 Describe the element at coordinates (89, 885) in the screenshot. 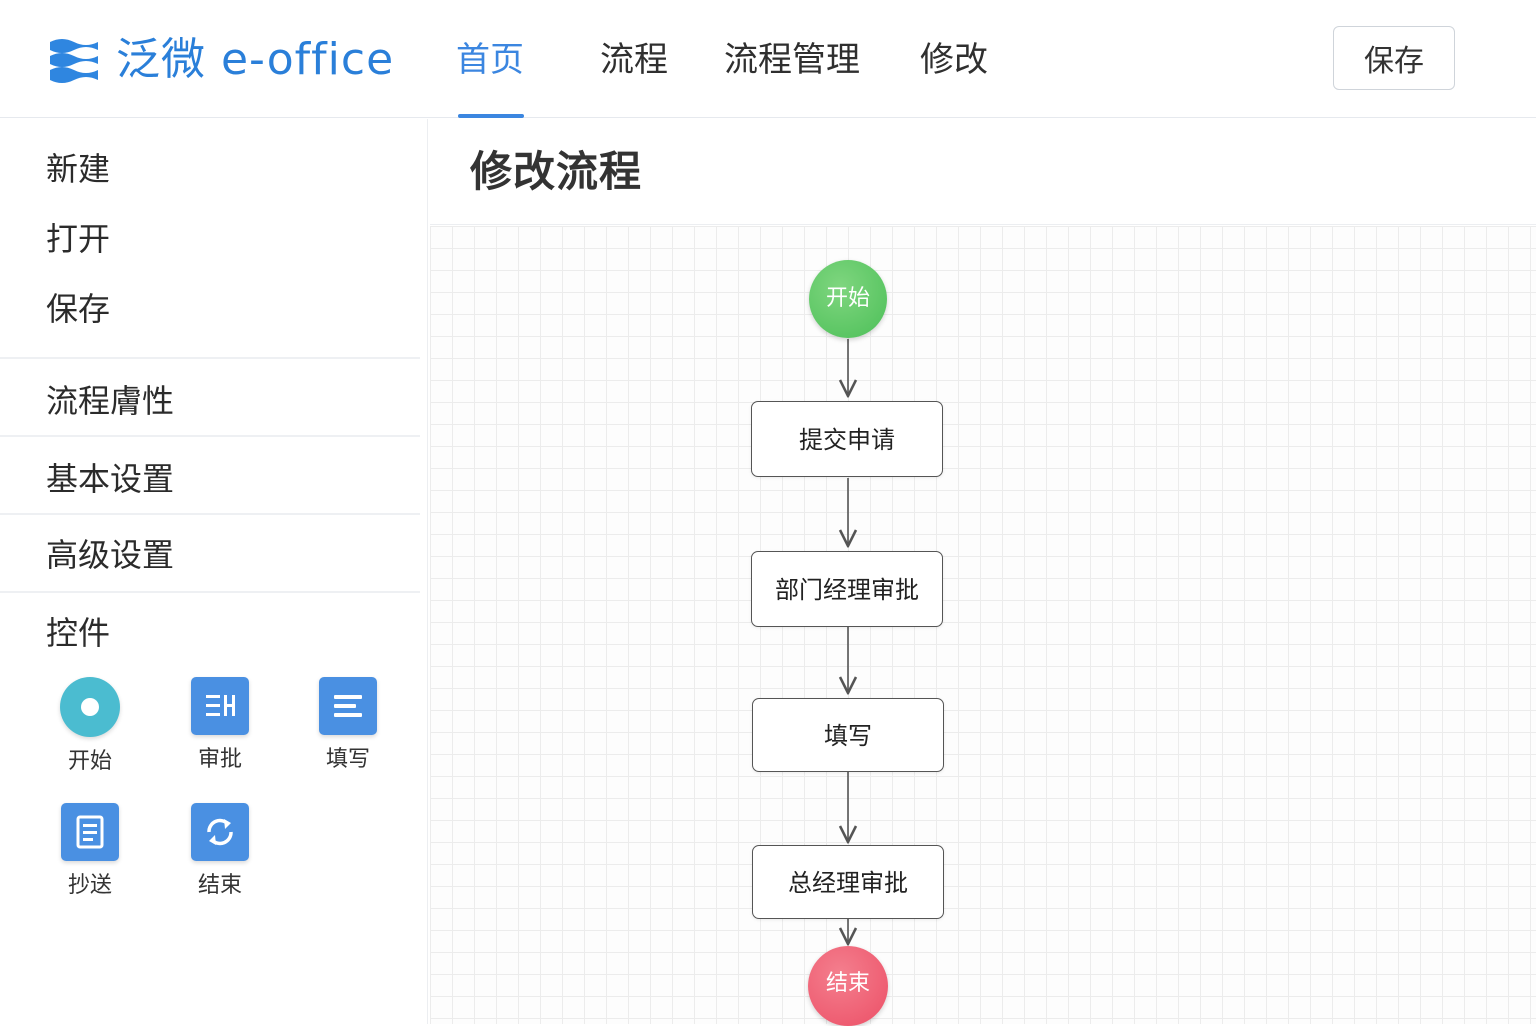

I see `tool-cc-label: 抄送` at that location.